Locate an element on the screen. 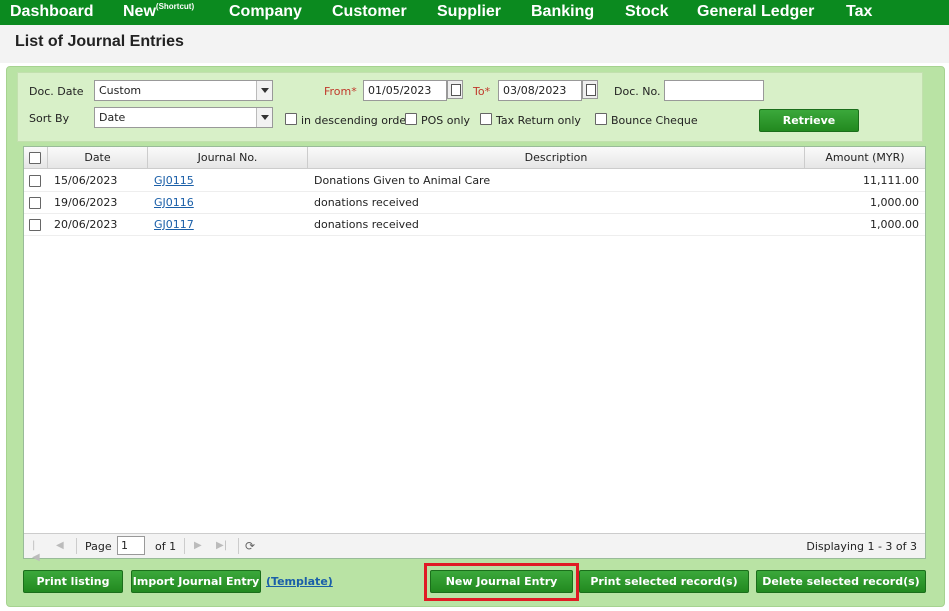 Image resolution: width=949 pixels, height=611 pixels. row-journal-no: GJ0116 is located at coordinates (174, 203).